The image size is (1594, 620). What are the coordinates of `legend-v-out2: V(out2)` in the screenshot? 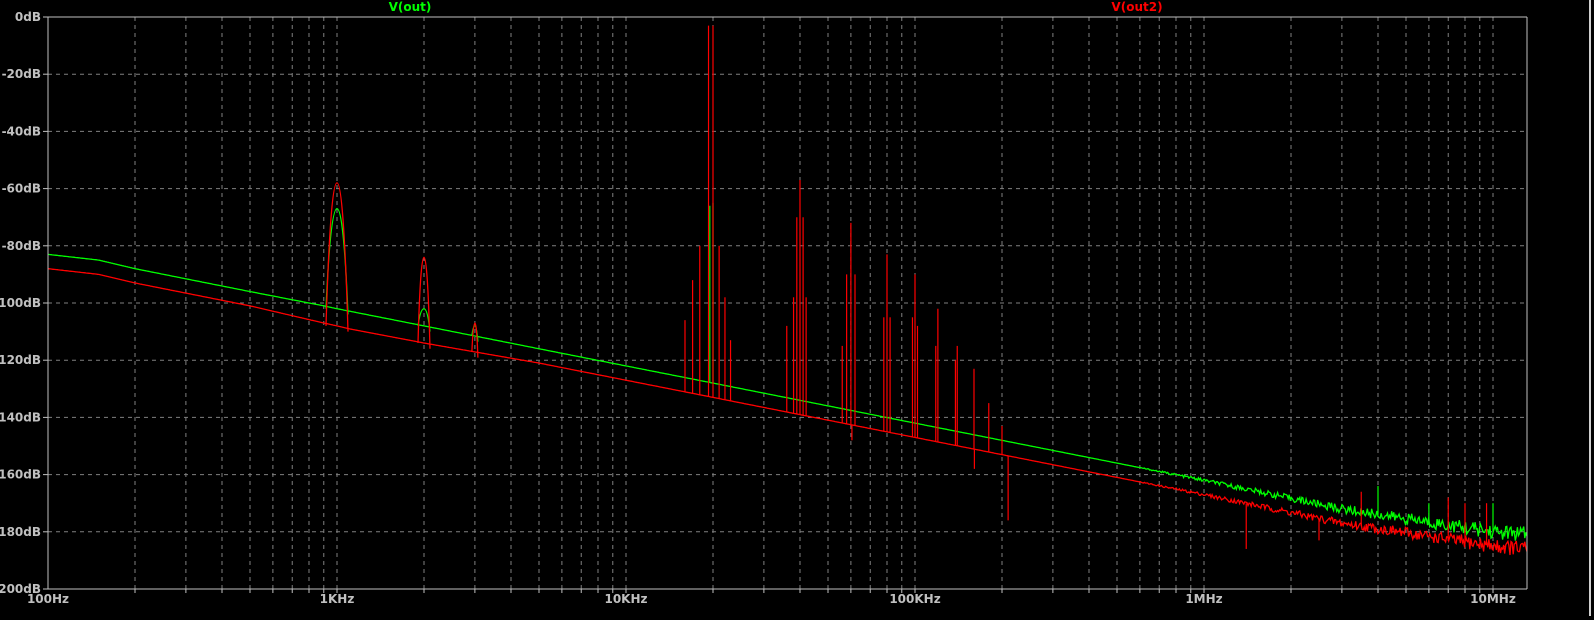 It's located at (1136, 7).